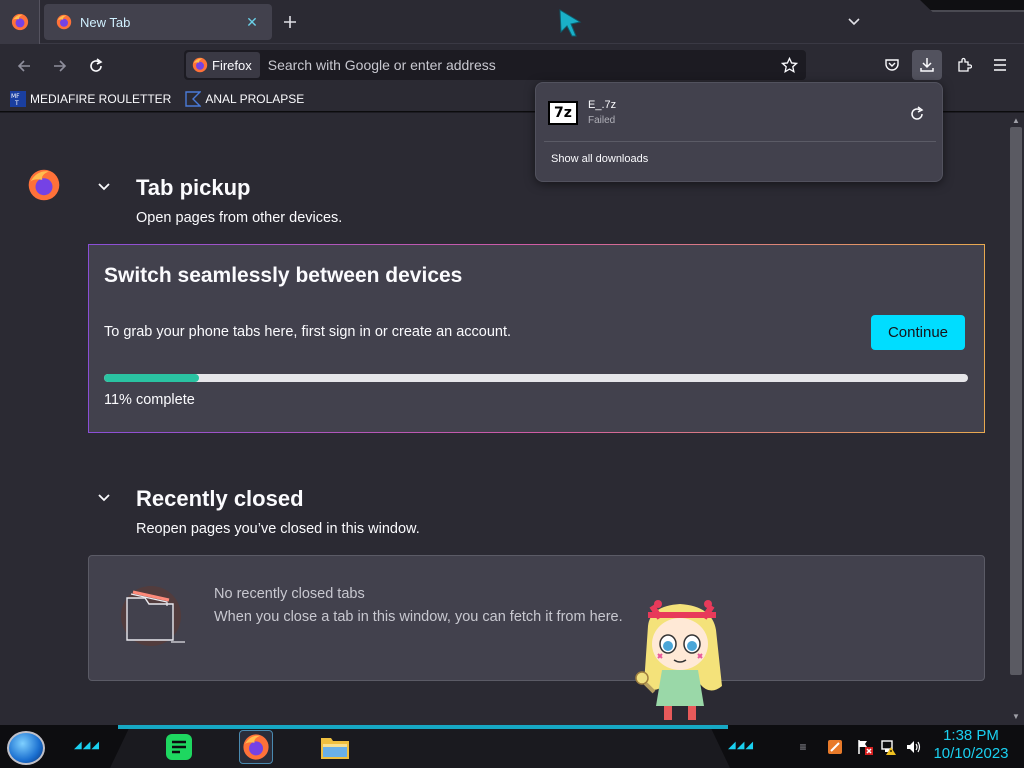 The image size is (1024, 768). Describe the element at coordinates (521, 65) in the screenshot. I see `url-input` at that location.